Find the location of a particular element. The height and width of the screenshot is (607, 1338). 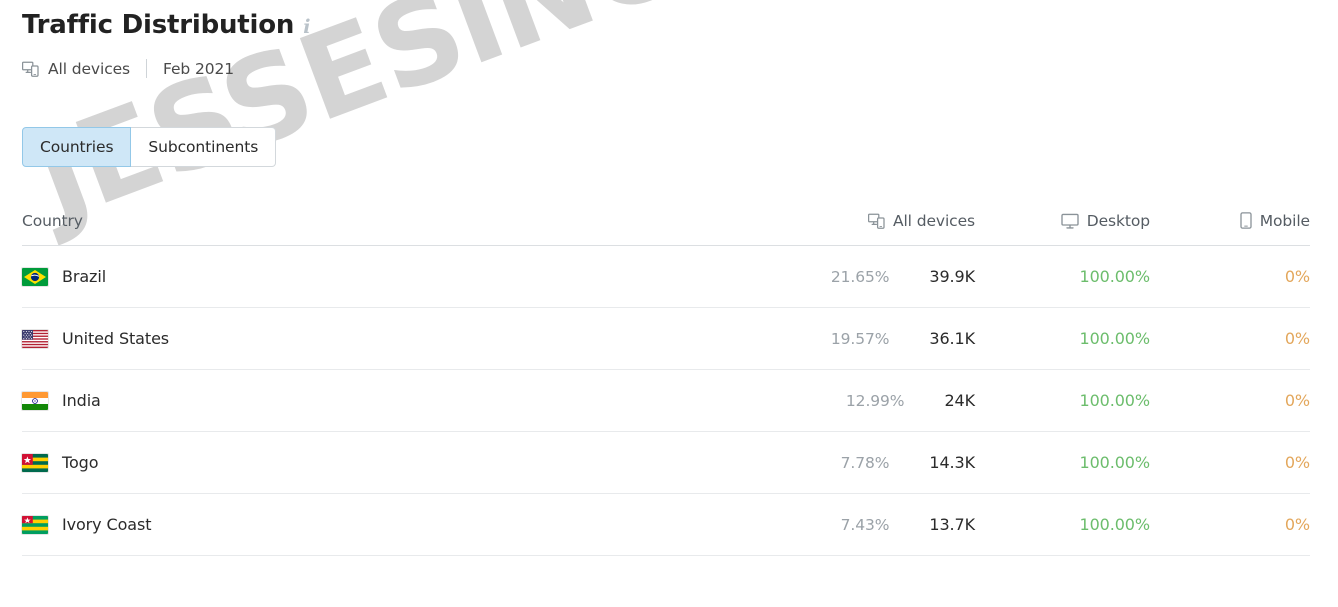

flag-united-states-icon is located at coordinates (35, 338).